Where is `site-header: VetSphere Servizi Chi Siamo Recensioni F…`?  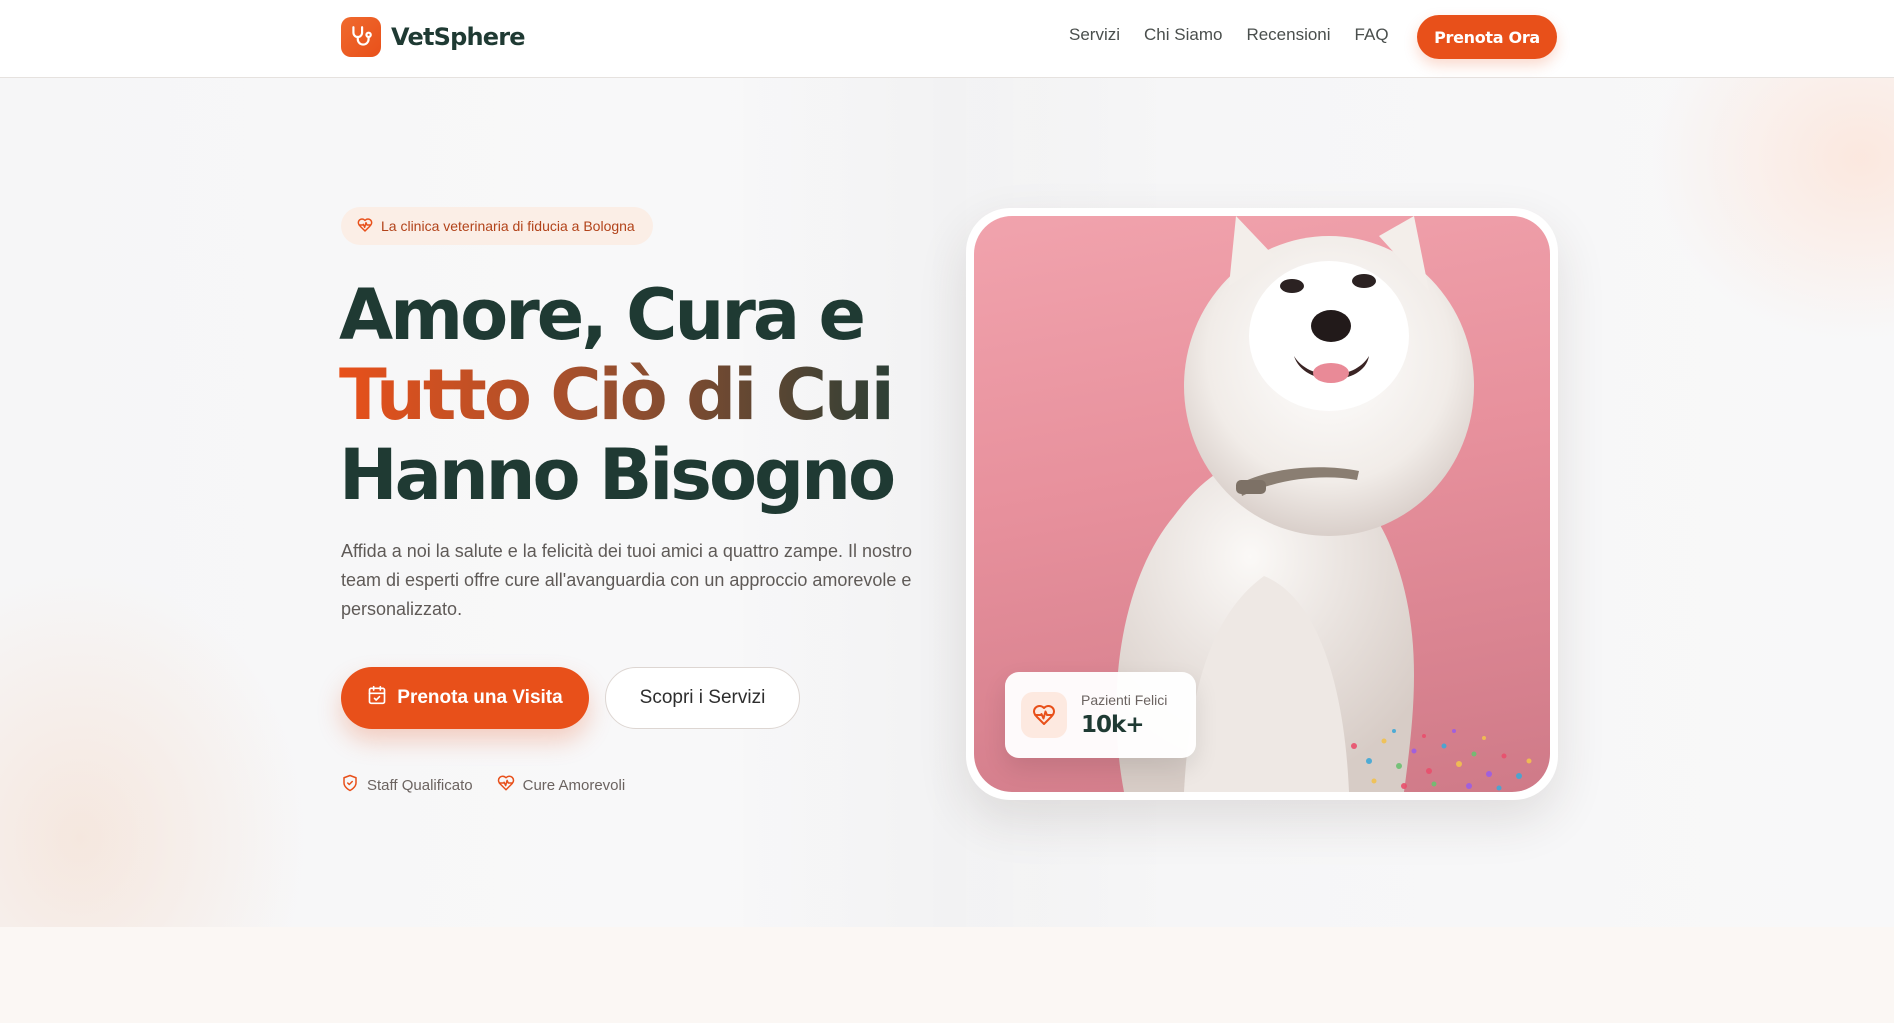
site-header: VetSphere Servizi Chi Siamo Recensioni F… is located at coordinates (947, 39).